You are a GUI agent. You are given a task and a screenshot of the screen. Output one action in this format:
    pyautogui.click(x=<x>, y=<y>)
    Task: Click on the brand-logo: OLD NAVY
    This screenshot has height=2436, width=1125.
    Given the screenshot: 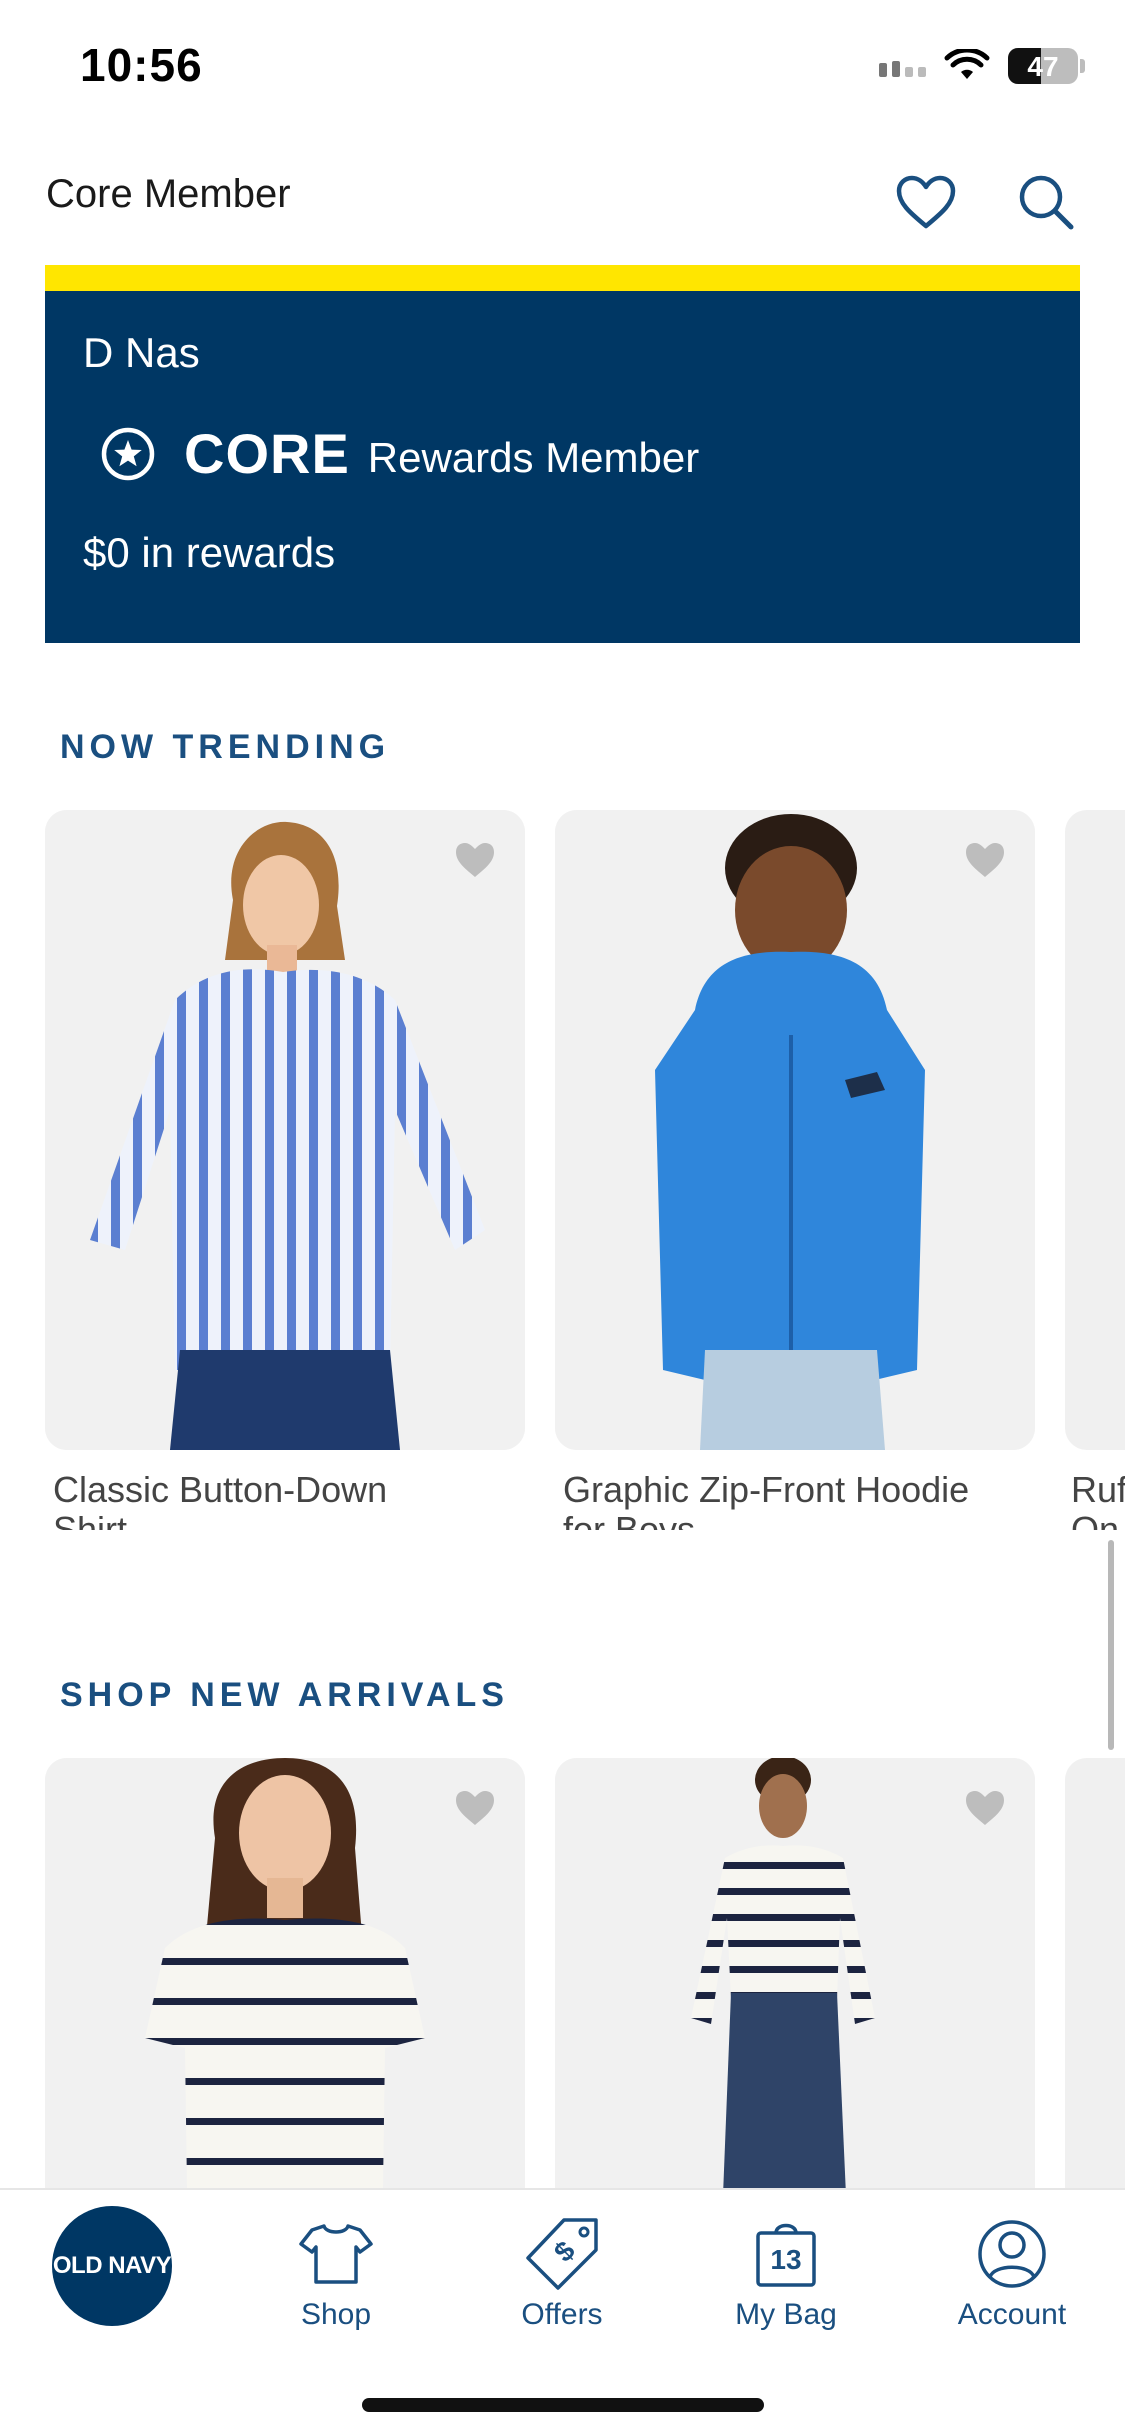 What is the action you would take?
    pyautogui.click(x=112, y=2265)
    